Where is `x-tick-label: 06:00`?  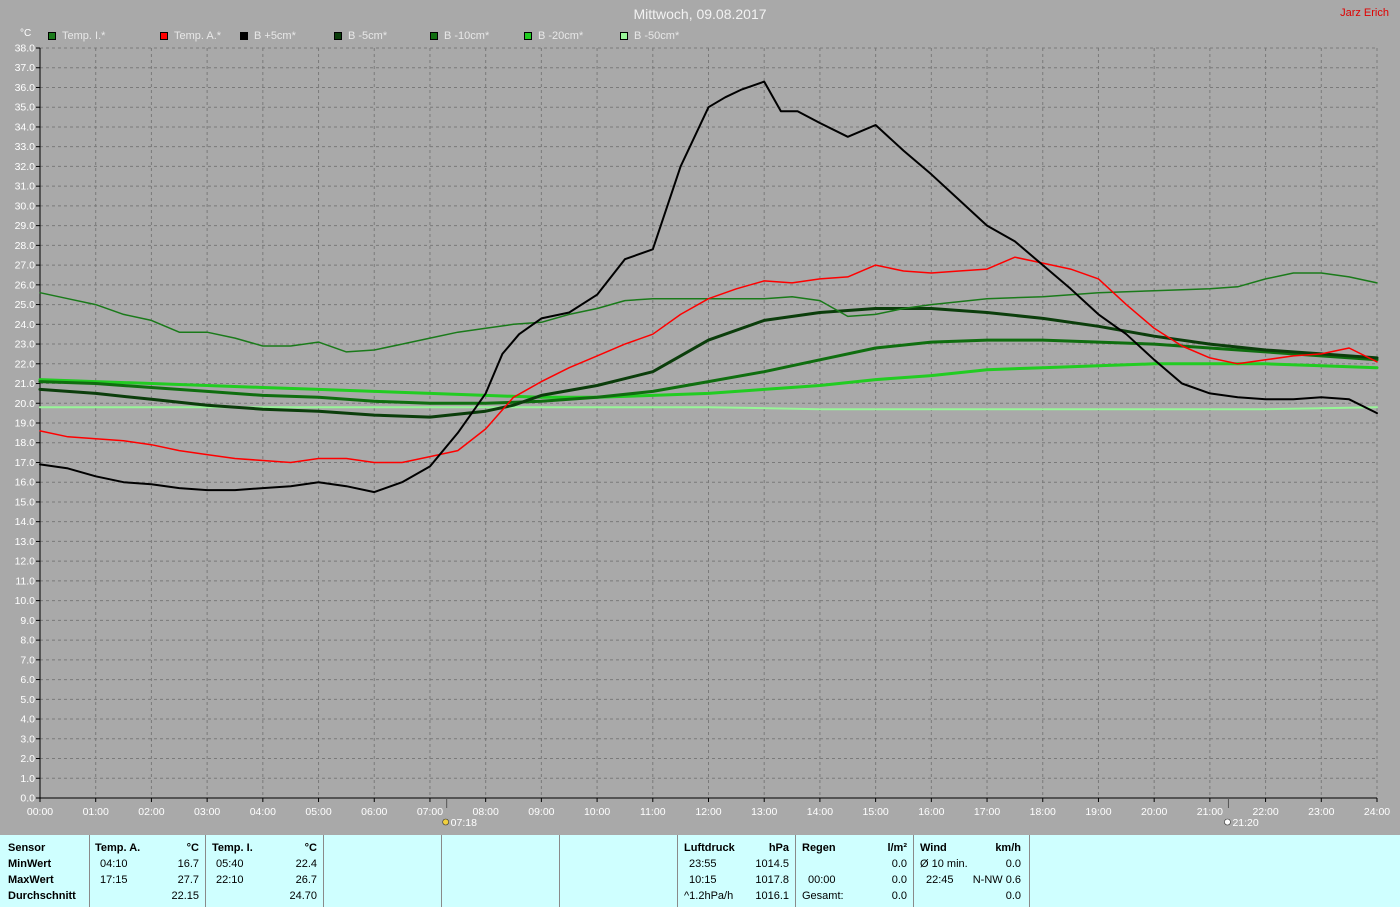 x-tick-label: 06:00 is located at coordinates (374, 812).